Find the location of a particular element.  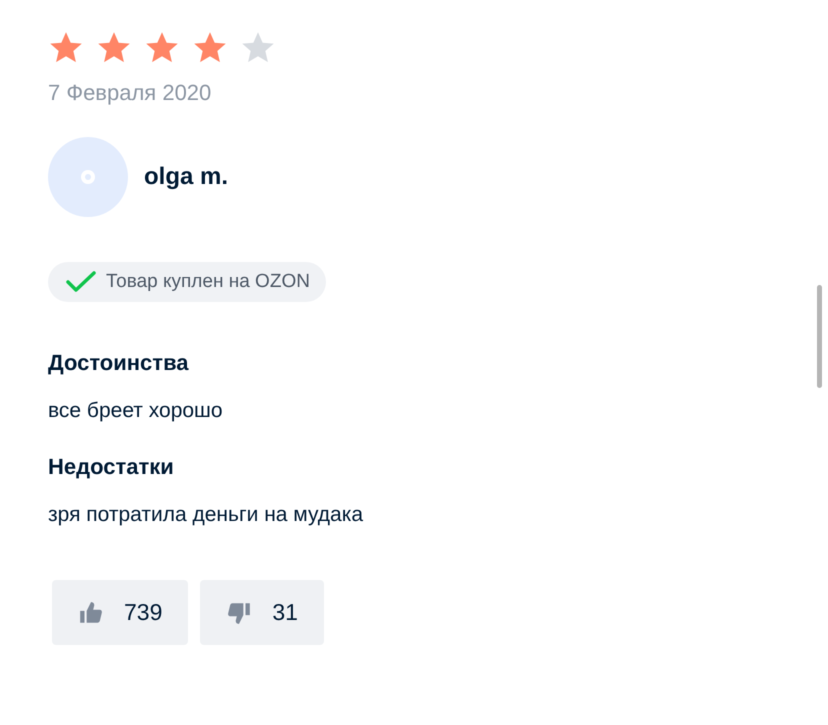

verified-purchase-badge: Товар куплен на OZON is located at coordinates (187, 282).